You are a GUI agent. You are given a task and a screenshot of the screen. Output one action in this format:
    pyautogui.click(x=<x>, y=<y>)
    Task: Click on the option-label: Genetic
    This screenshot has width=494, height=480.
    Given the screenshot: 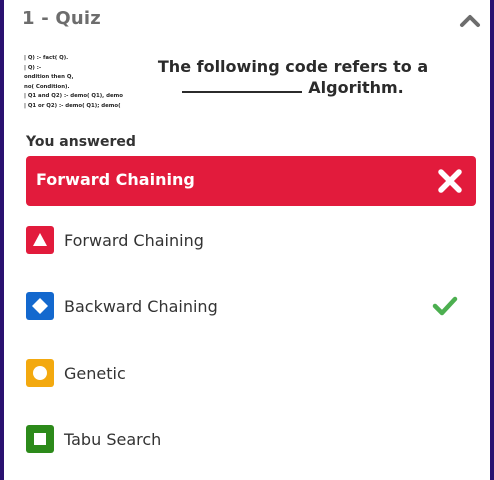 What is the action you would take?
    pyautogui.click(x=95, y=373)
    